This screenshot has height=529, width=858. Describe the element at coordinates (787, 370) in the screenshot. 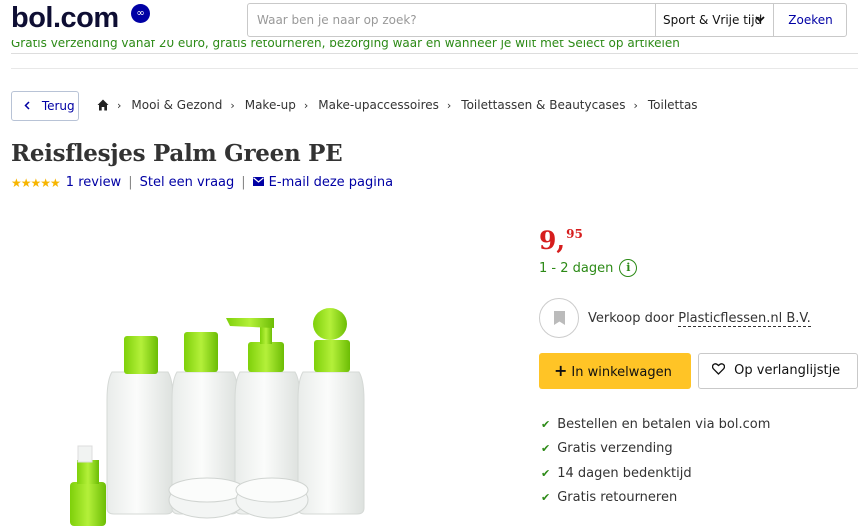

I see `wishlist-label: Op verlanglijstje` at that location.